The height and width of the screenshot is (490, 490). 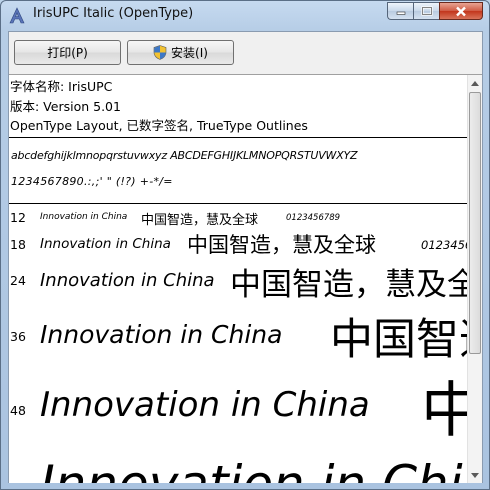 I want to click on size-label: 18, so click(x=18, y=244).